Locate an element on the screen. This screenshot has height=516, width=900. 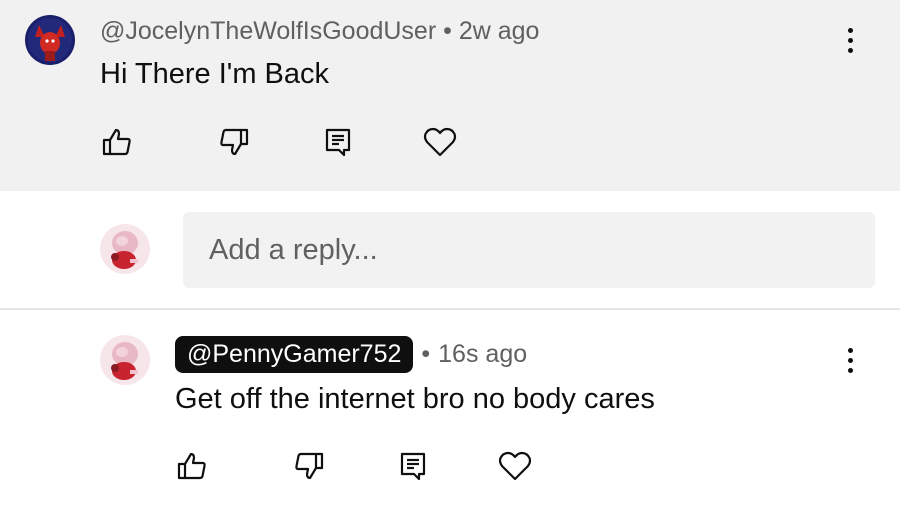
reply-timestamp: 16s ago is located at coordinates (483, 354).